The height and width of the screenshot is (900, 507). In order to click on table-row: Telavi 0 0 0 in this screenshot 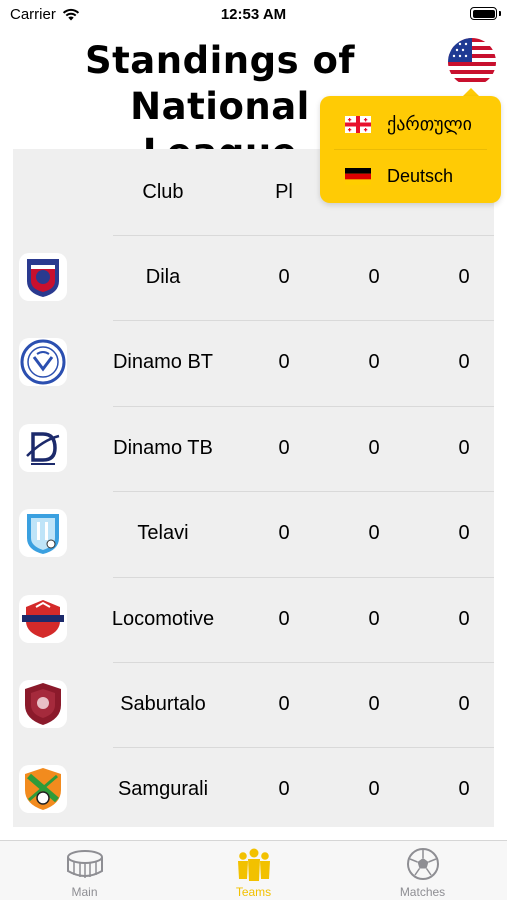, I will do `click(253, 533)`.